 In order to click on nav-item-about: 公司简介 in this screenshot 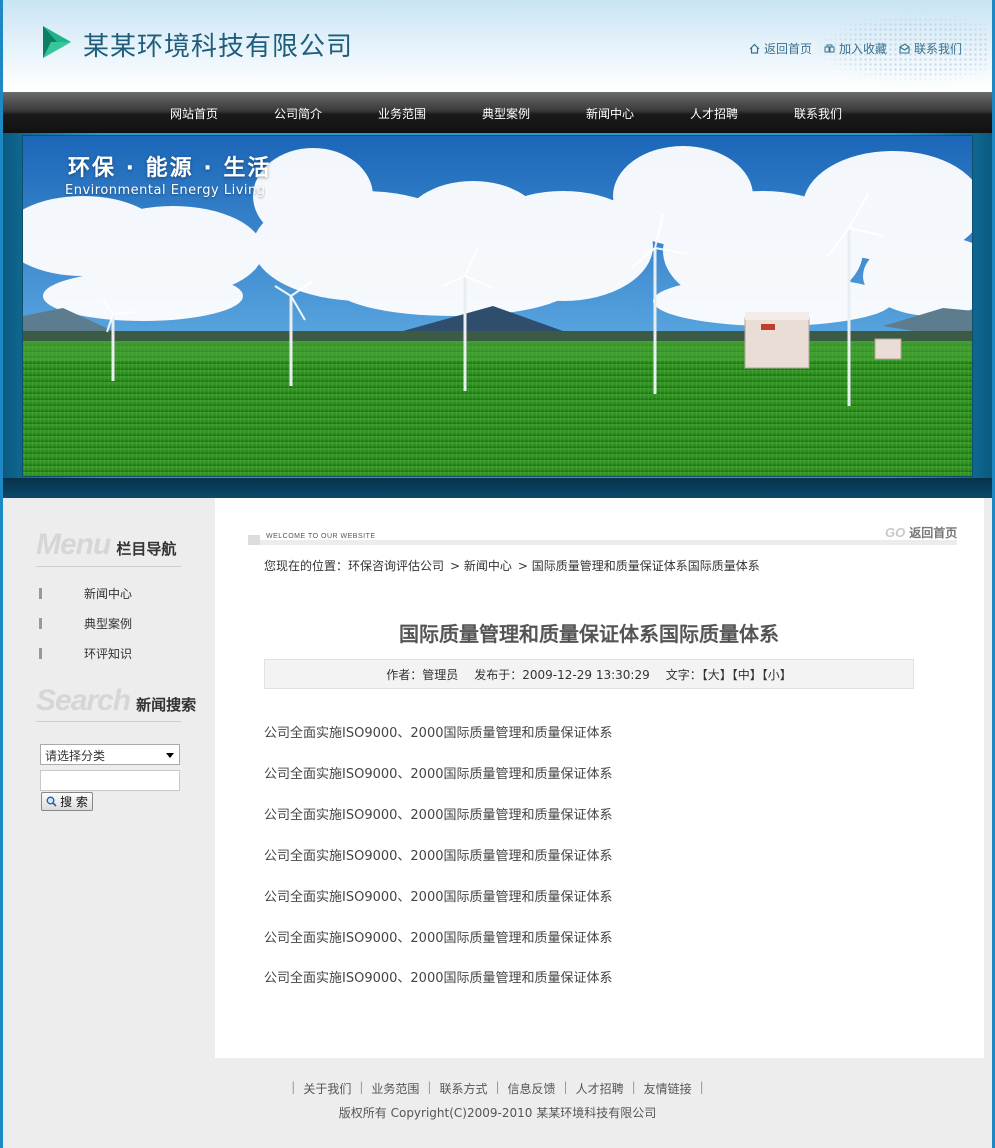, I will do `click(298, 113)`.